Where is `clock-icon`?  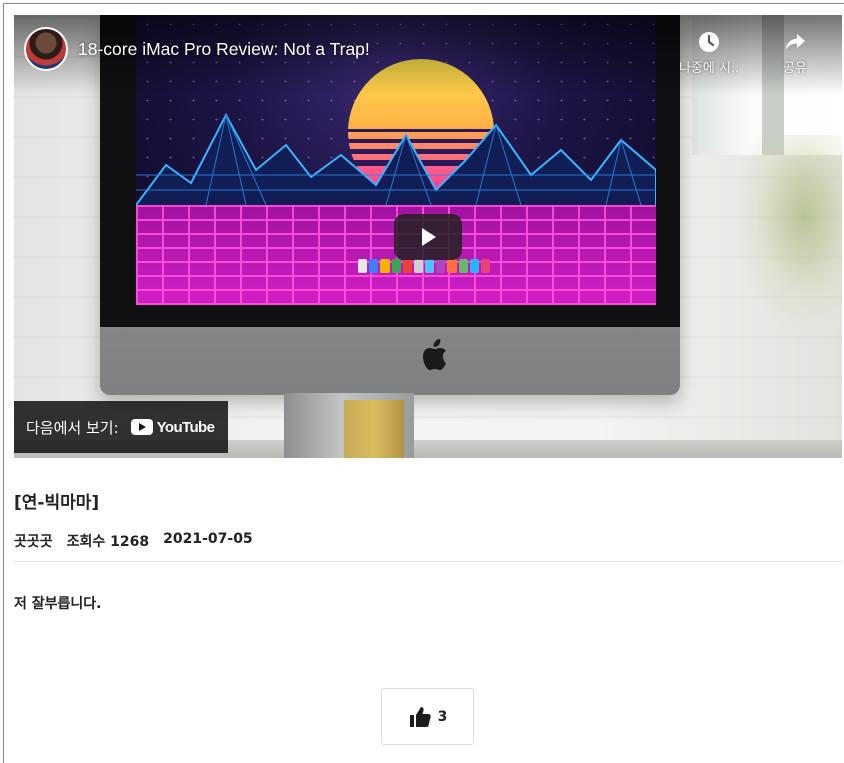 clock-icon is located at coordinates (709, 42).